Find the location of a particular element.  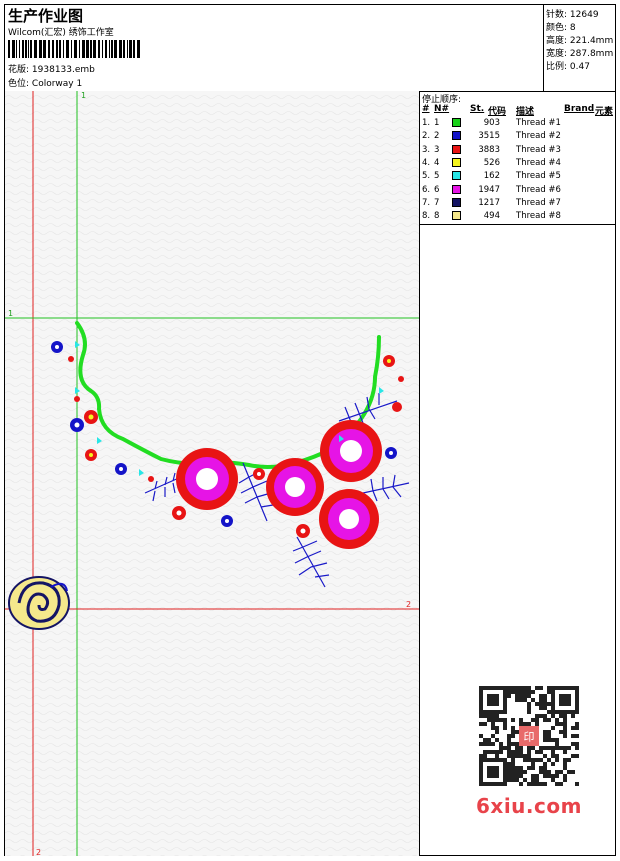

file-name: 1938133.emb is located at coordinates (63, 70).